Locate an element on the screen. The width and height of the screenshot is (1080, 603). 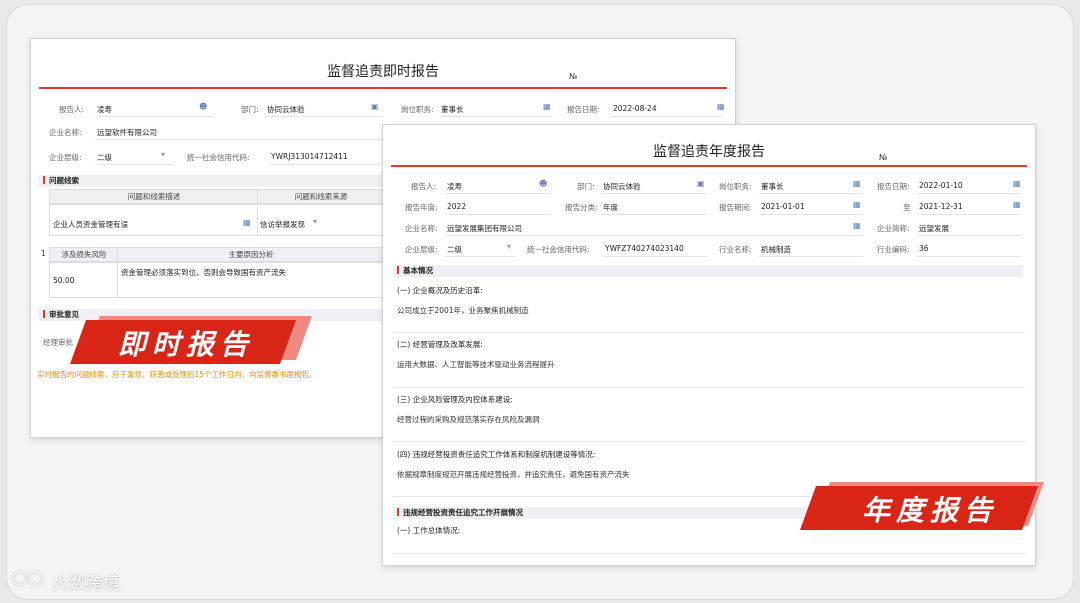
date-field: 2022-01-10 is located at coordinates (941, 185).